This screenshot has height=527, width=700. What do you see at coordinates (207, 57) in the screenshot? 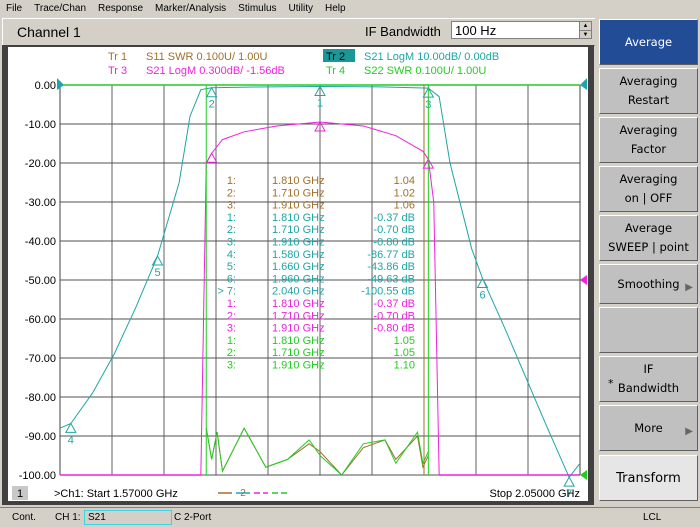
I see `trace-scale-label: S11 SWR 0.100U/ 1.00U` at bounding box center [207, 57].